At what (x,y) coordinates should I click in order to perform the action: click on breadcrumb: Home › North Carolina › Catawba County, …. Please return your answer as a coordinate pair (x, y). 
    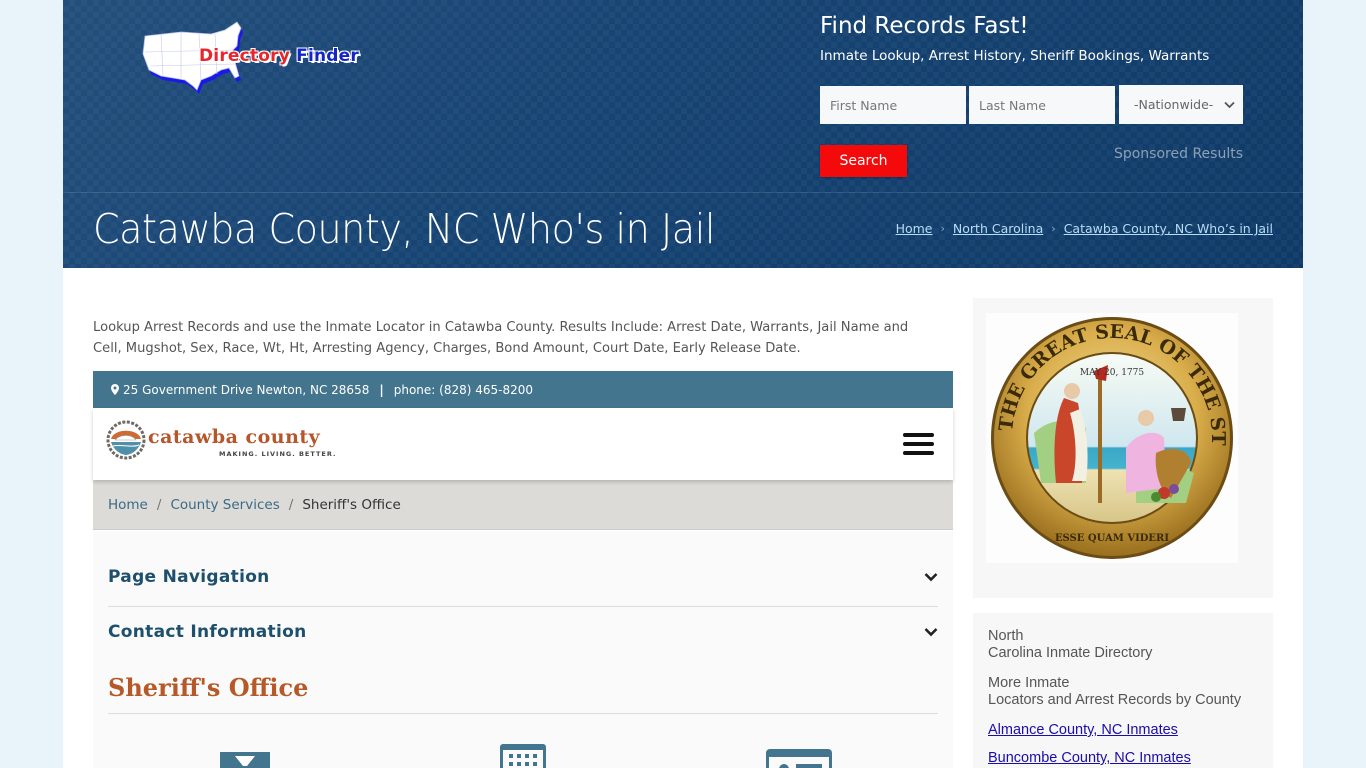
    Looking at the image, I should click on (1084, 228).